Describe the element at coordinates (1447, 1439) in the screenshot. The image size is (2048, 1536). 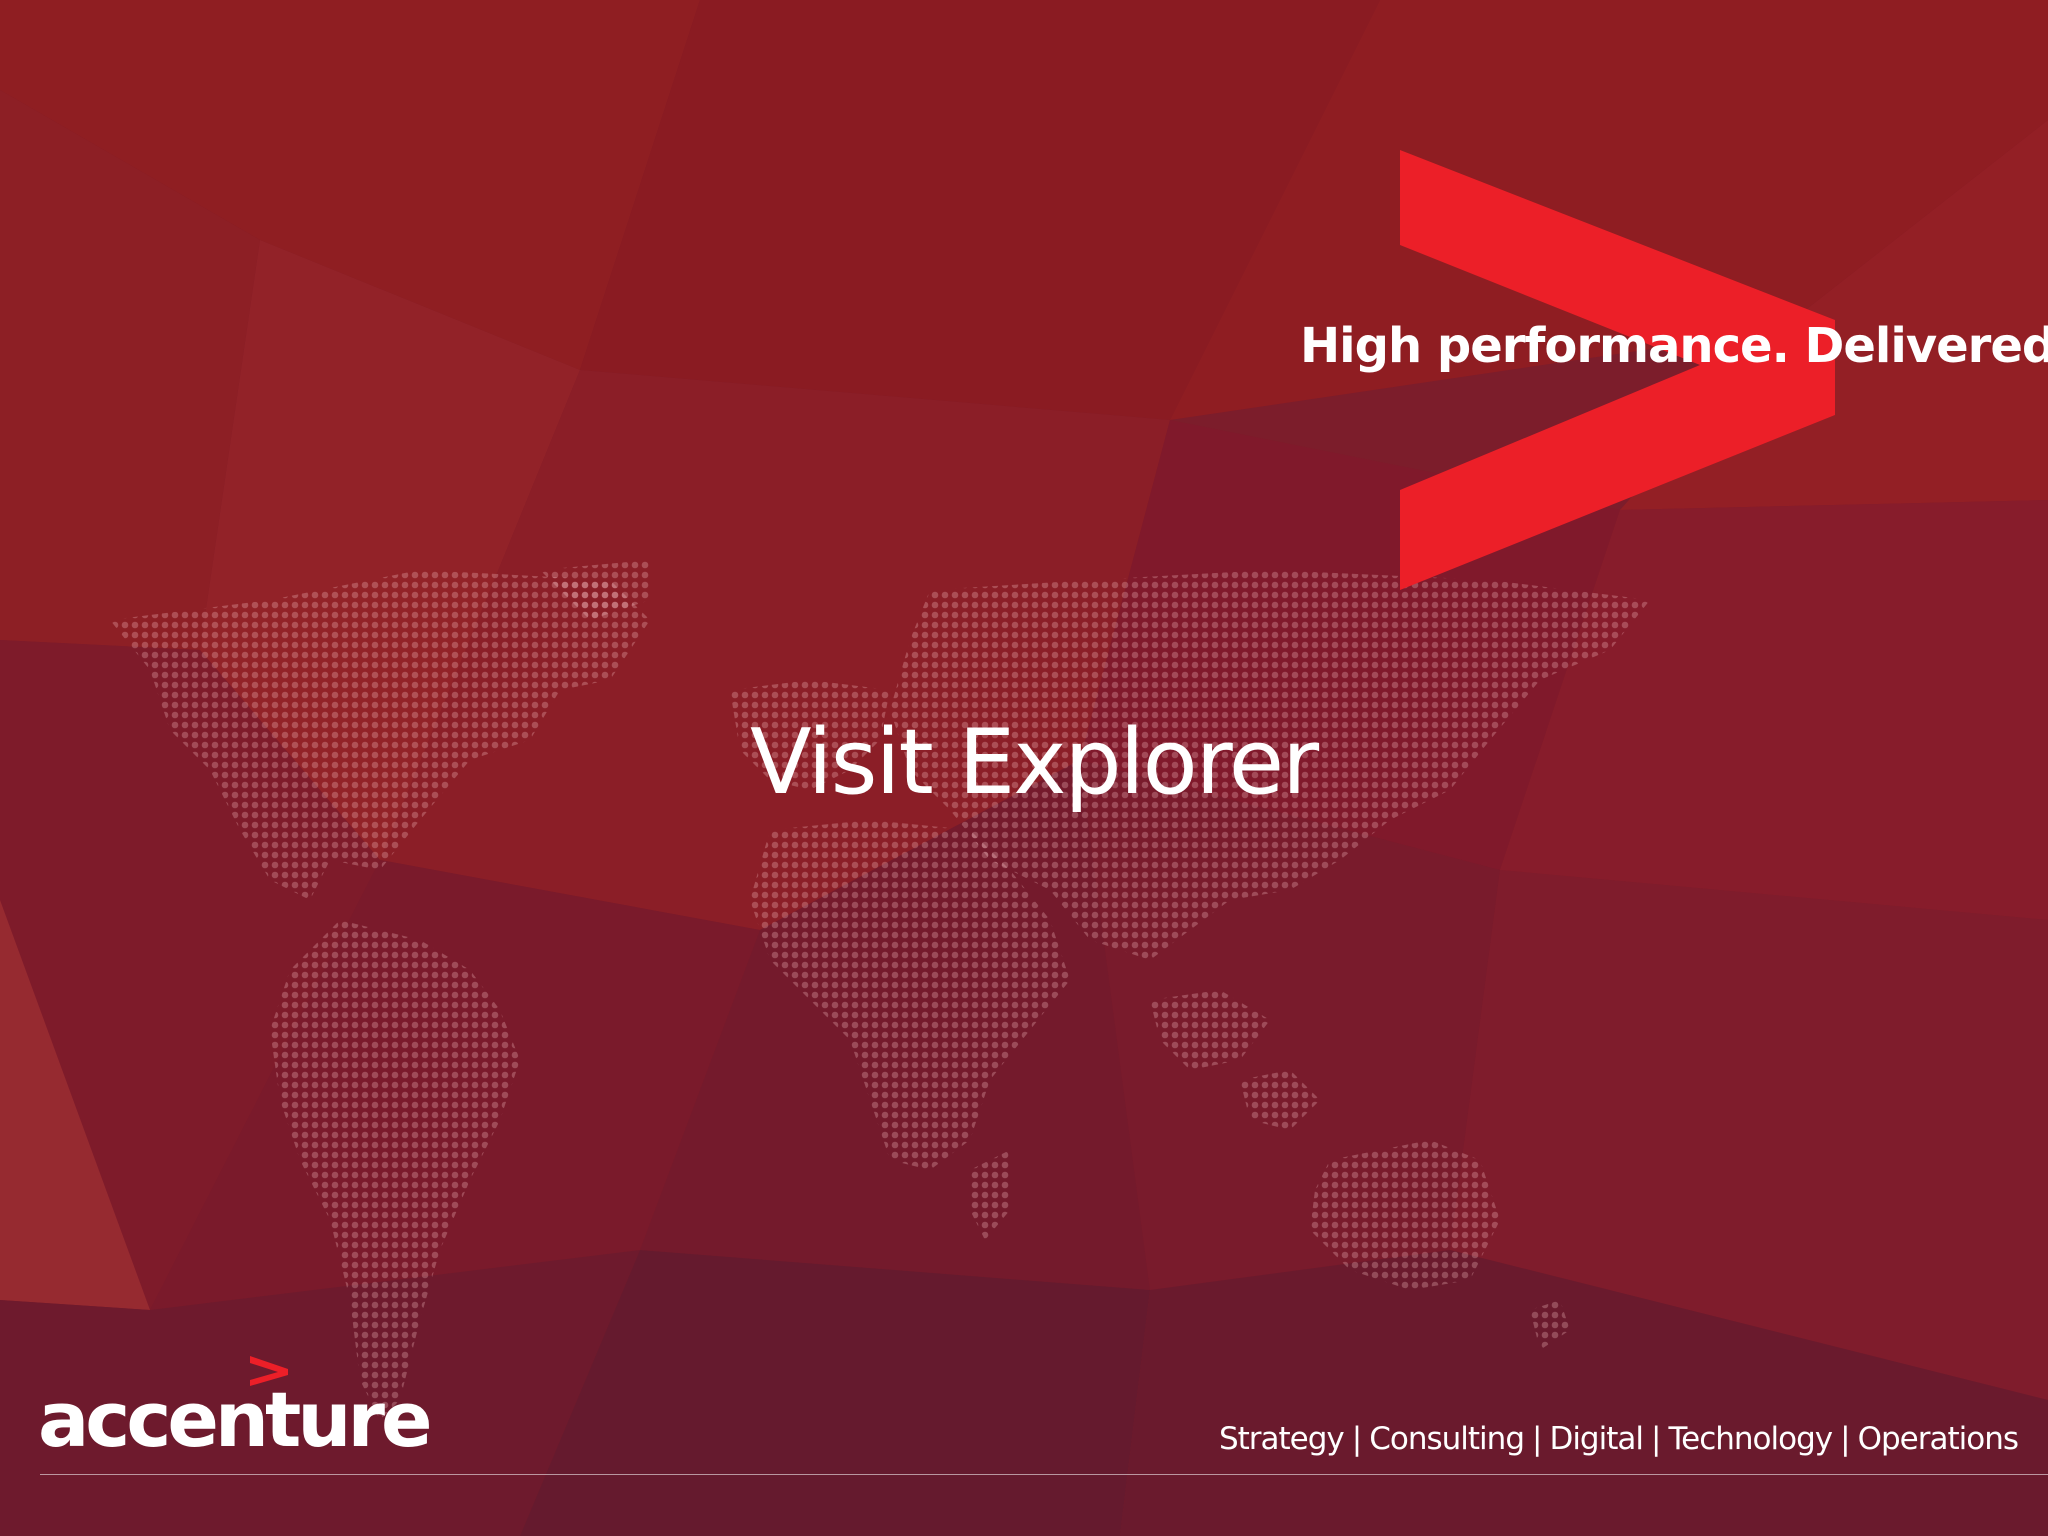
I see `service-item: Consulting` at that location.